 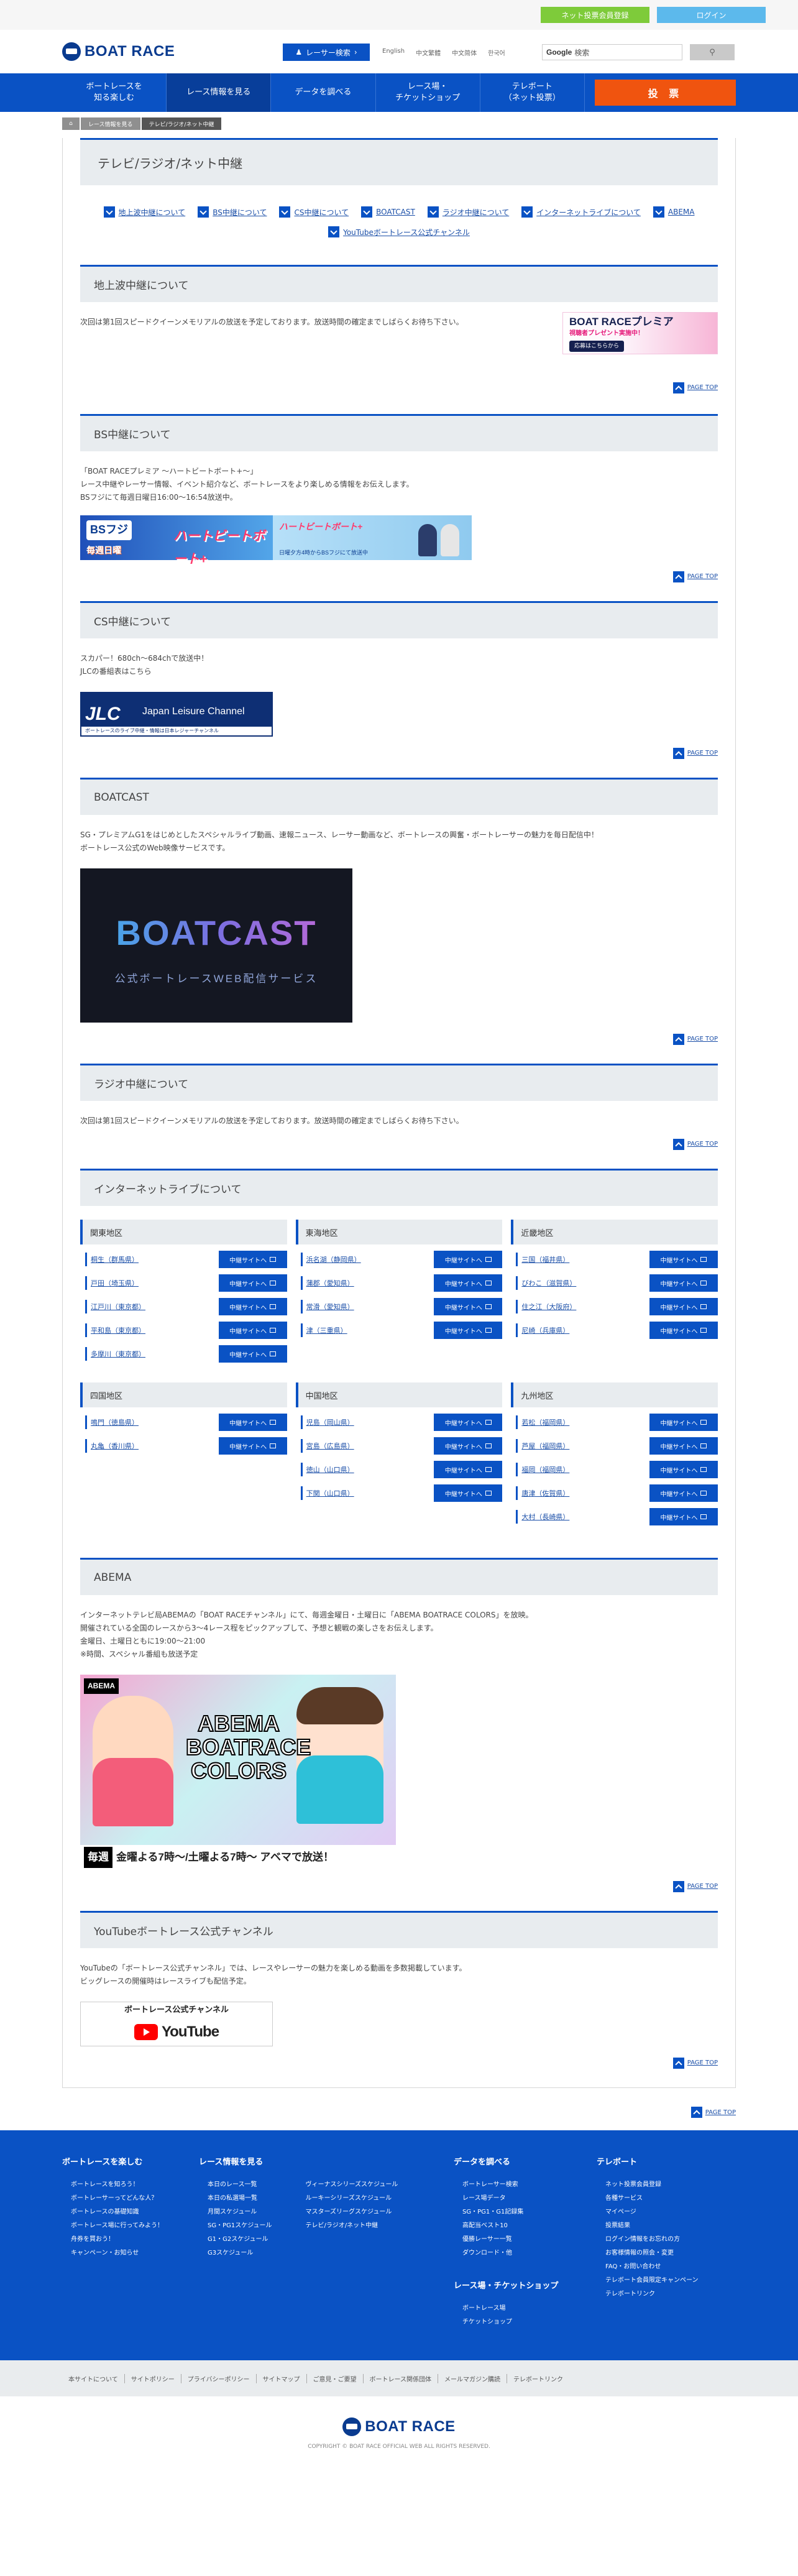 What do you see at coordinates (428, 92) in the screenshot?
I see `nav-stadium: レース場・ チケットショップ` at bounding box center [428, 92].